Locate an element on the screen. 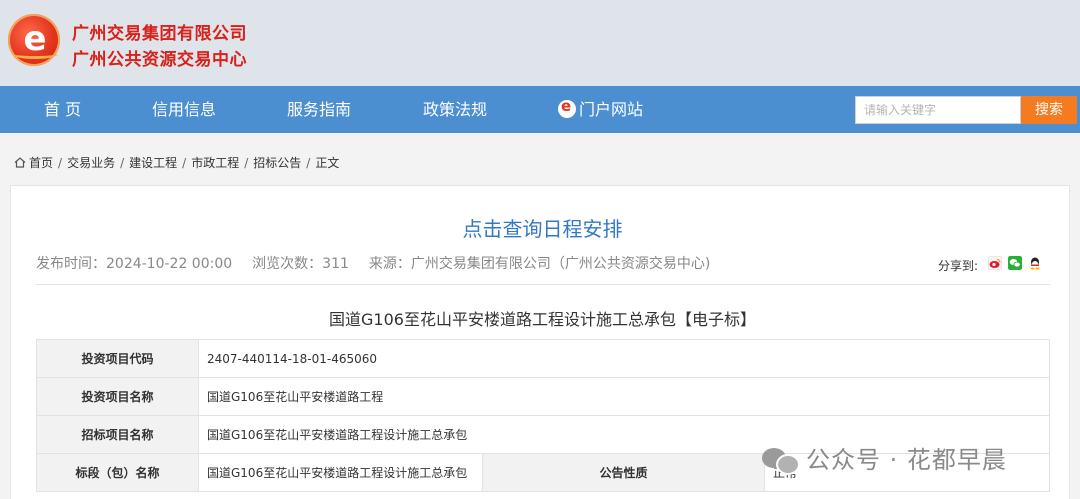 The image size is (1080, 499). table-row: 投资项目名称 国道G106至花山平安楼道路工程 is located at coordinates (543, 396).